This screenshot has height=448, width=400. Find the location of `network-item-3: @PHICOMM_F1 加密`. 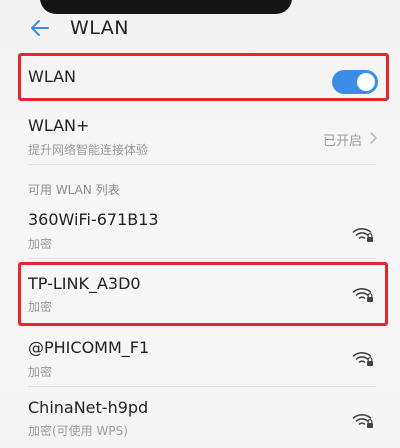

network-item-3: @PHICOMM_F1 加密 is located at coordinates (200, 358).